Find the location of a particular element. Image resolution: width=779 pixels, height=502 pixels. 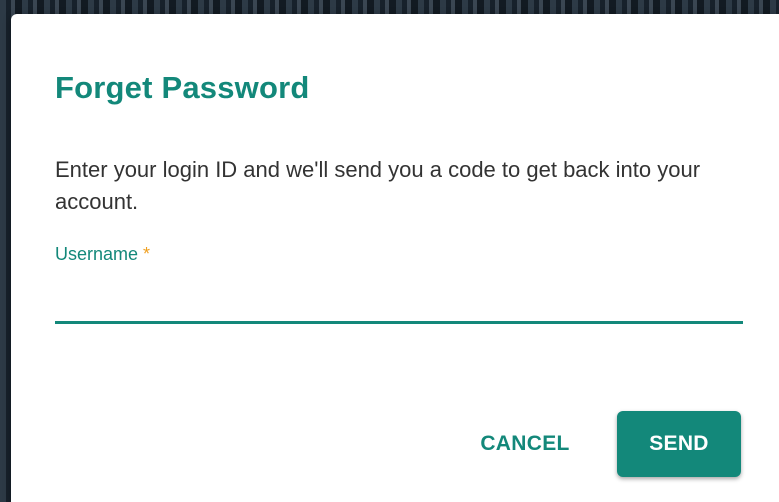

username-label: Username * is located at coordinates (102, 254).